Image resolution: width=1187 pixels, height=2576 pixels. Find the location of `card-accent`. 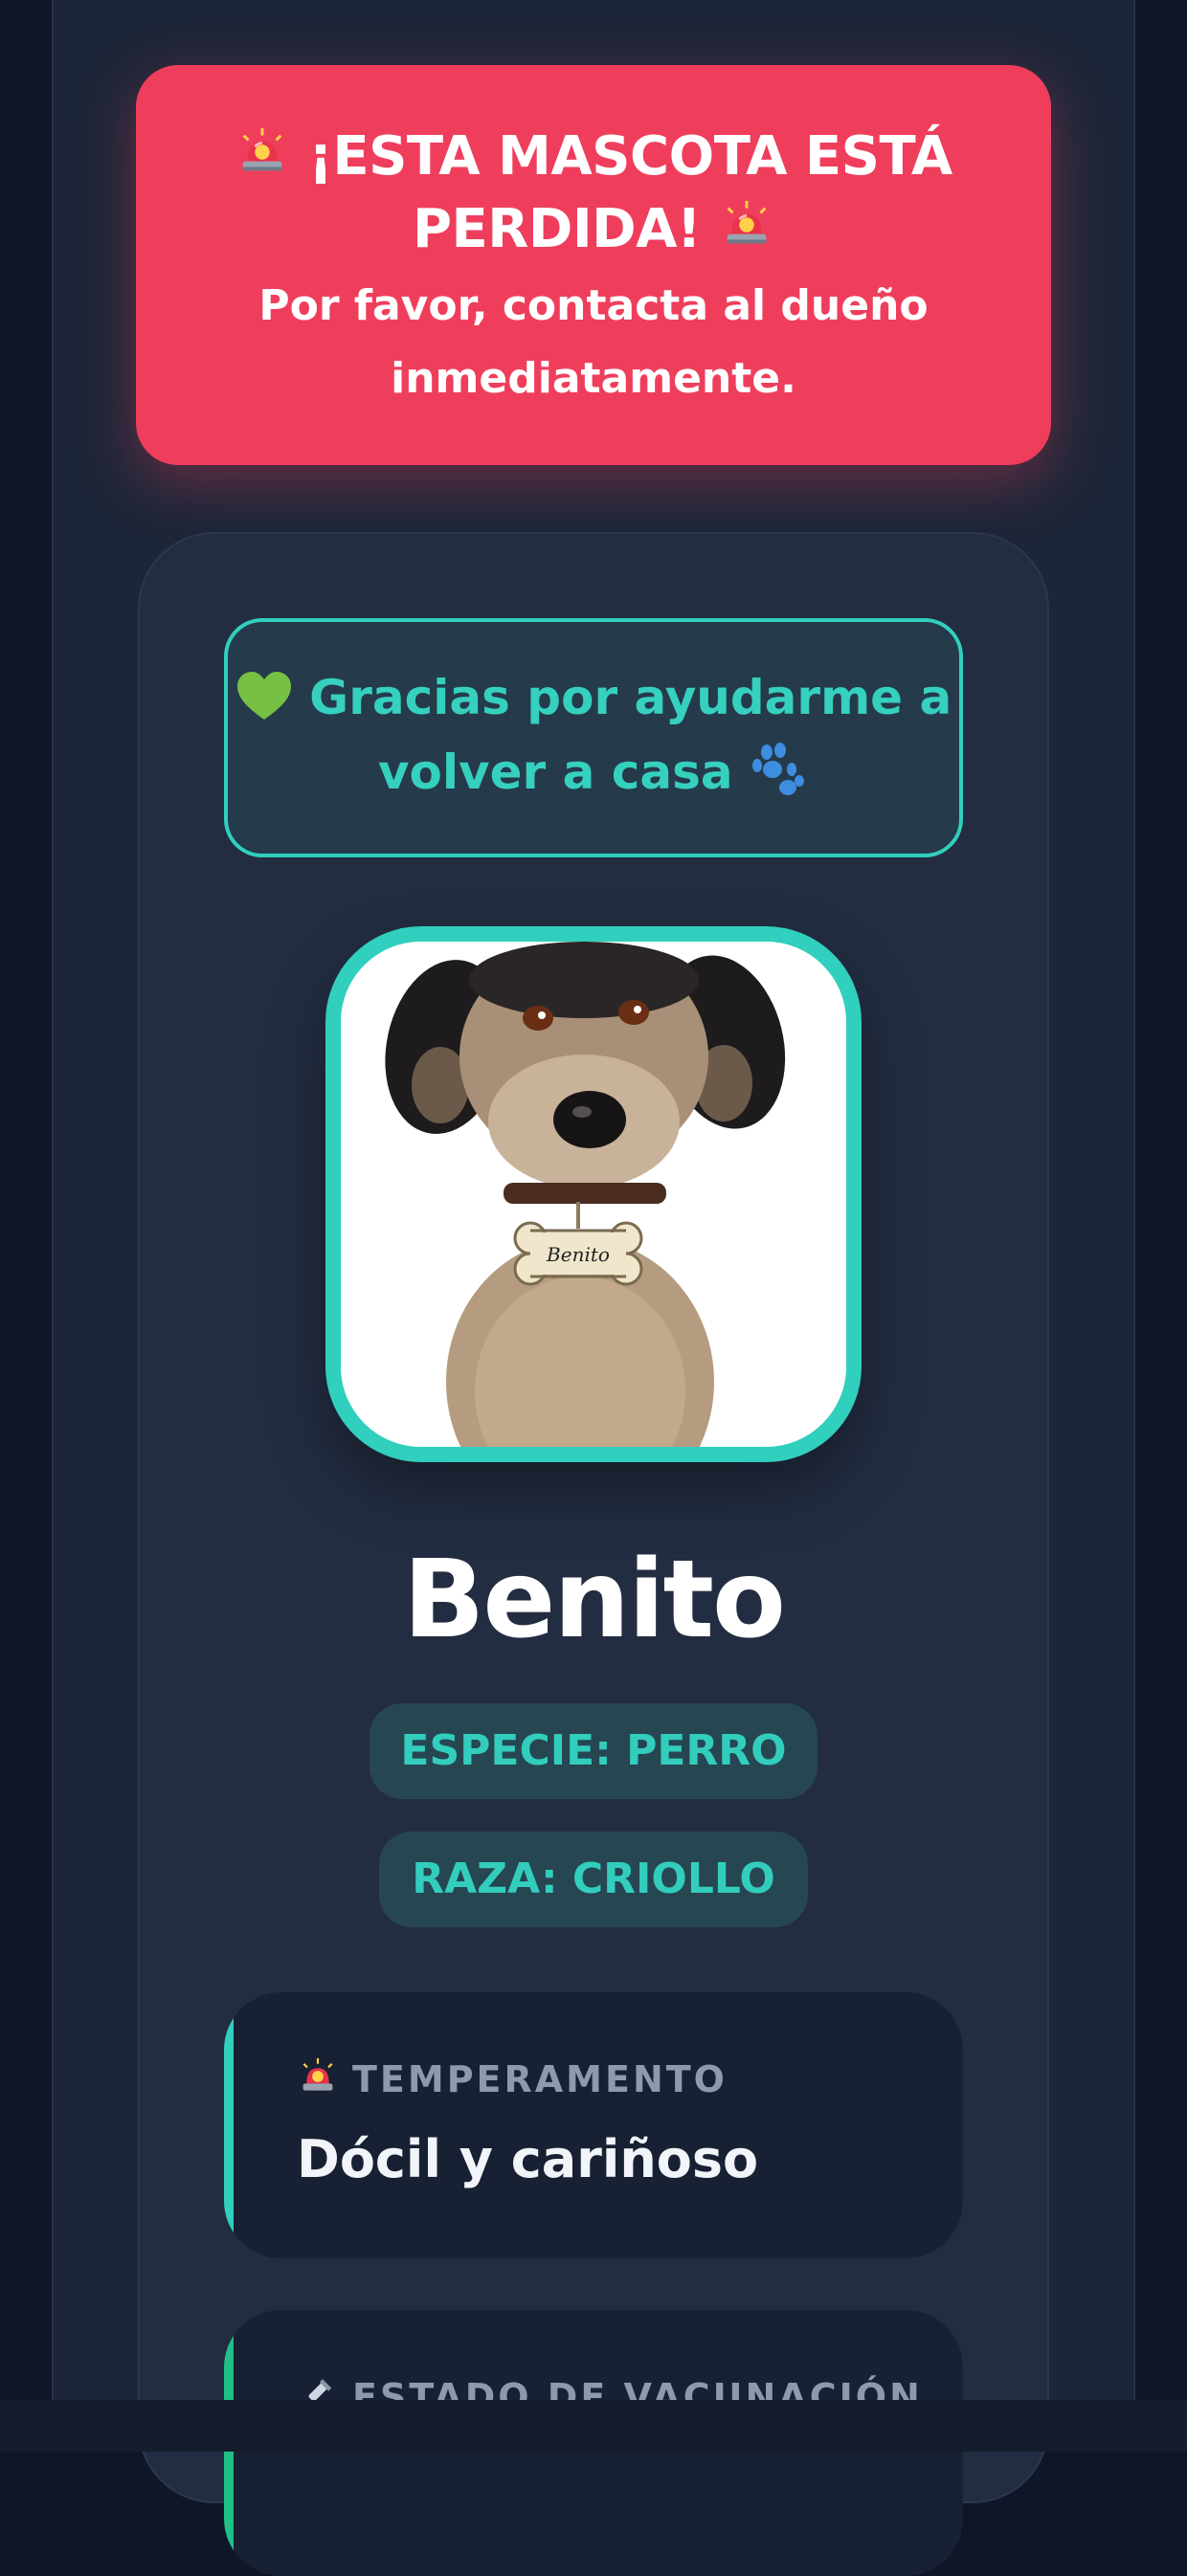

card-accent is located at coordinates (229, 2125).